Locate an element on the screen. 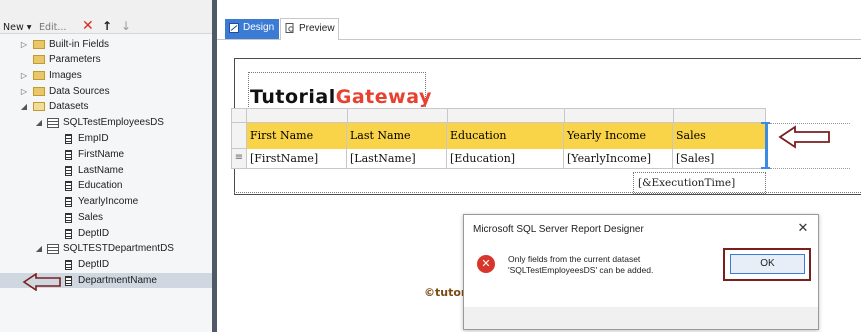 Image resolution: width=861 pixels, height=332 pixels. table-column-handles is located at coordinates (498, 115).